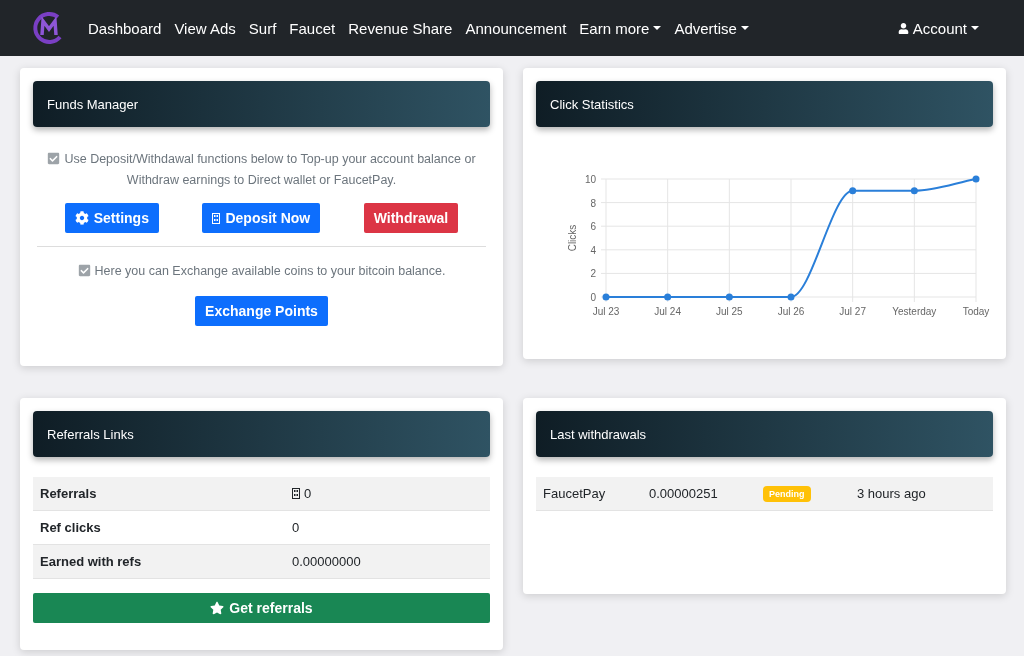 The image size is (1024, 656). Describe the element at coordinates (593, 250) in the screenshot. I see `axis-tick-label: 4` at that location.